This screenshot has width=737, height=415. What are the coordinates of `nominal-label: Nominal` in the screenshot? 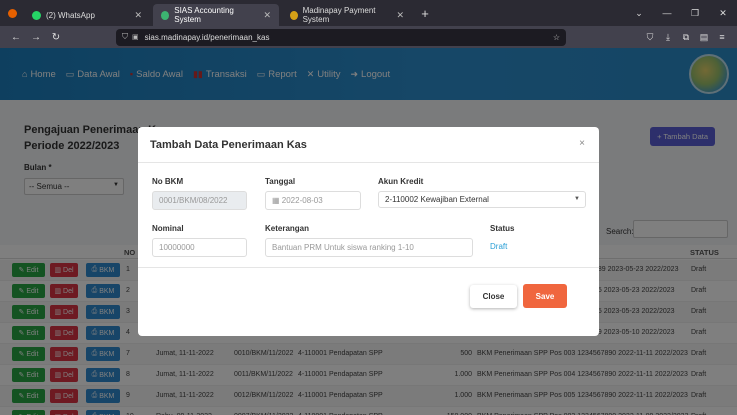 It's located at (168, 228).